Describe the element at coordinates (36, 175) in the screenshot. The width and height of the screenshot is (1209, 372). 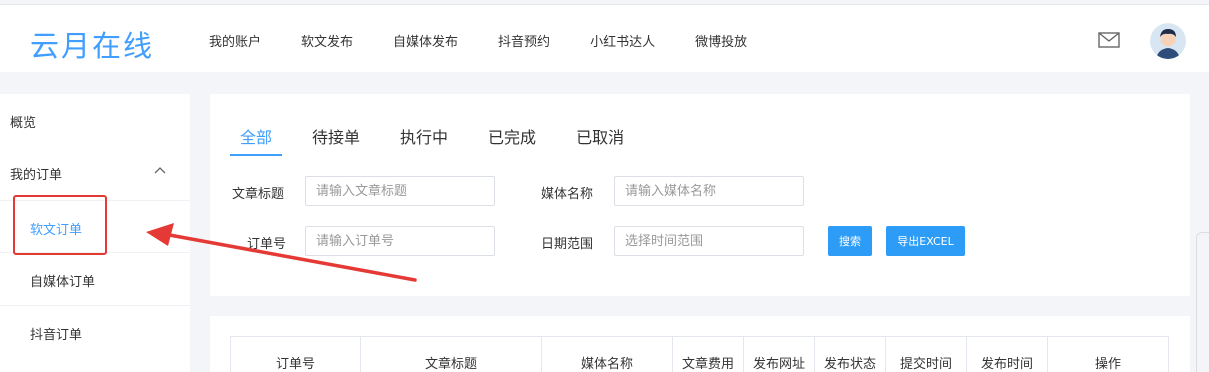
I see `sidebar-item-label: 我的订单` at that location.